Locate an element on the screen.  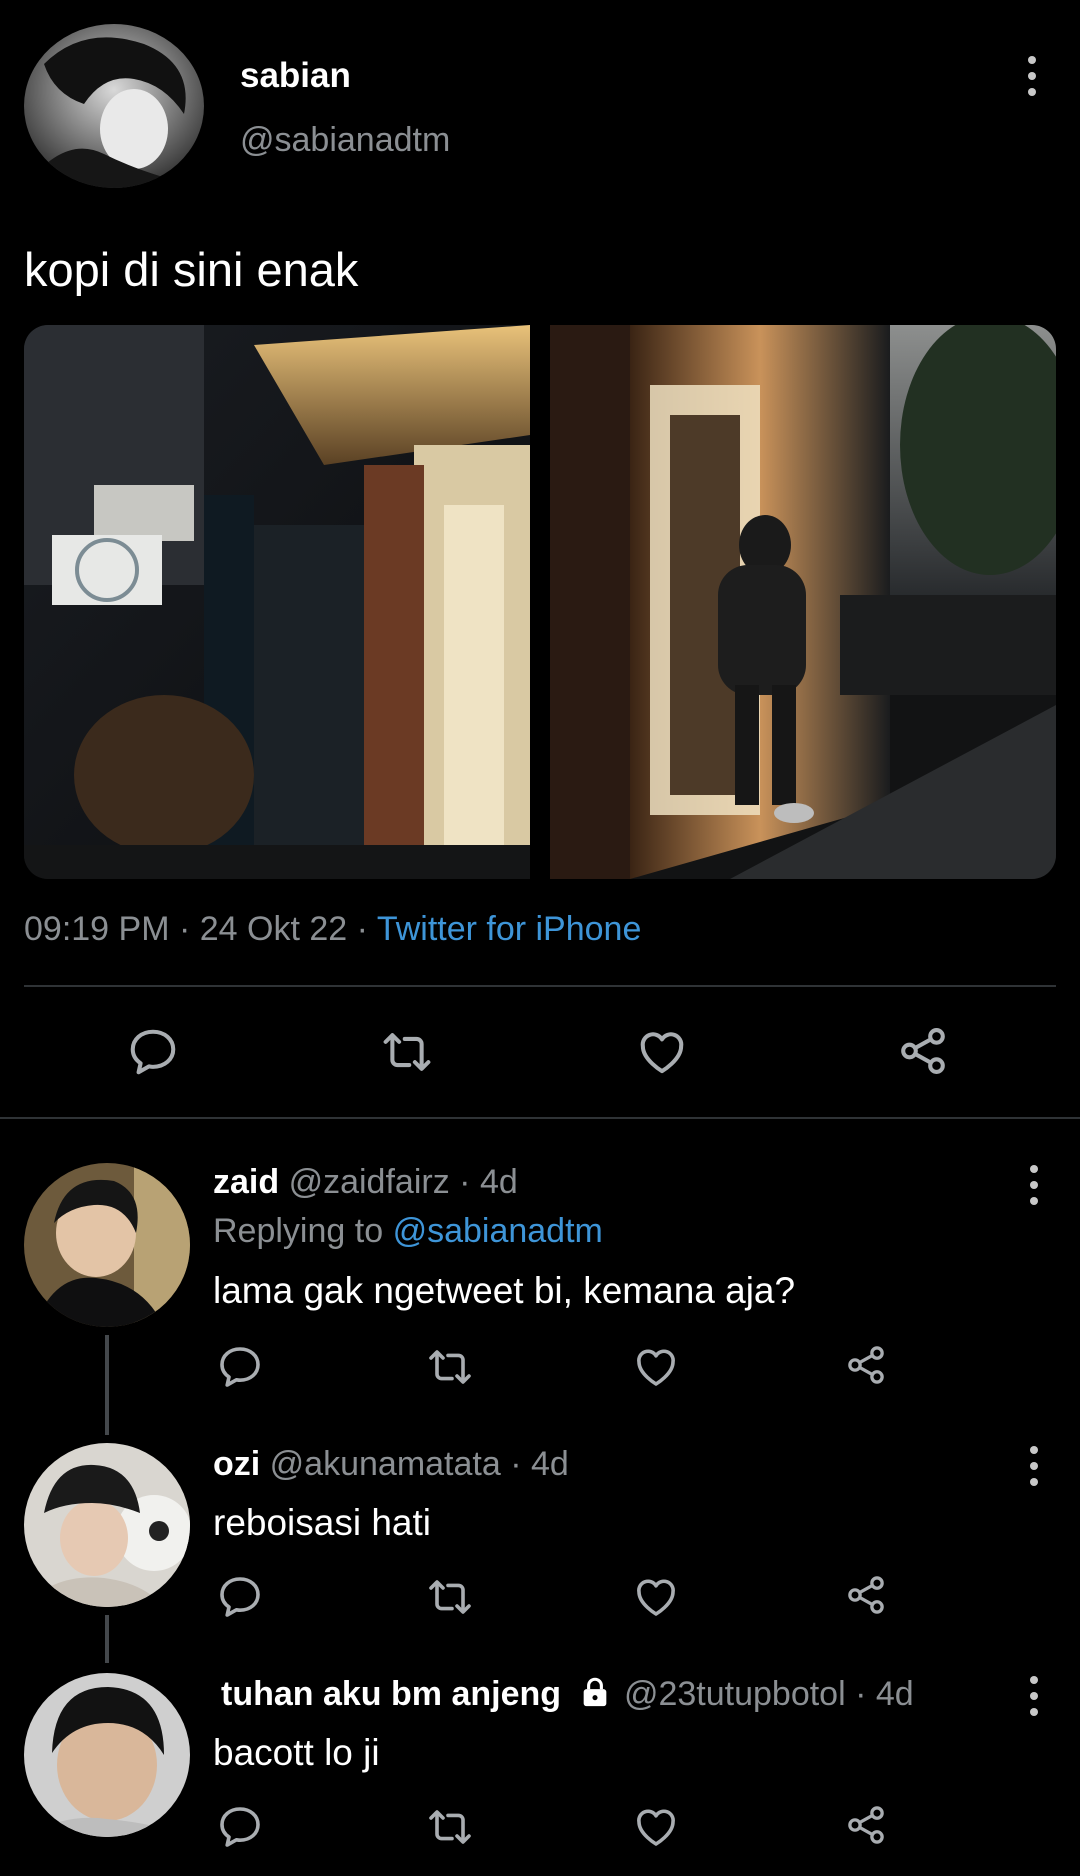
reply-header: tuhan aku bm anjeng @23tutupbotol · 4d is located at coordinates (567, 1696).